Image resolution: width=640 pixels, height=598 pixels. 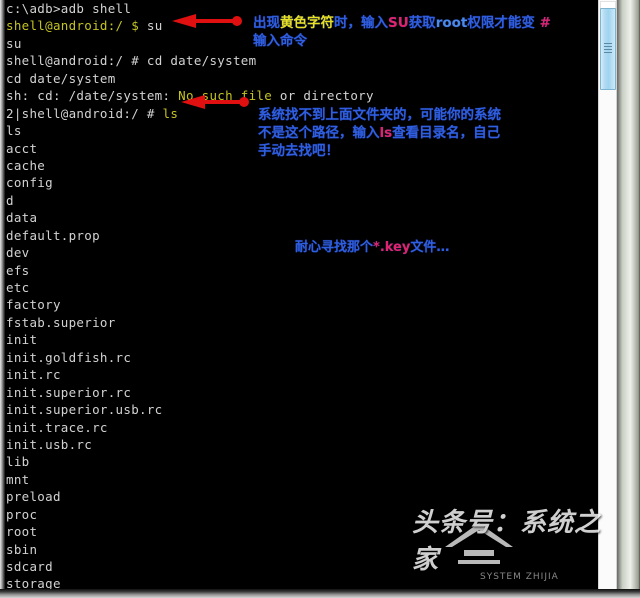 I want to click on terminal-text-run: init, so click(x=22, y=340).